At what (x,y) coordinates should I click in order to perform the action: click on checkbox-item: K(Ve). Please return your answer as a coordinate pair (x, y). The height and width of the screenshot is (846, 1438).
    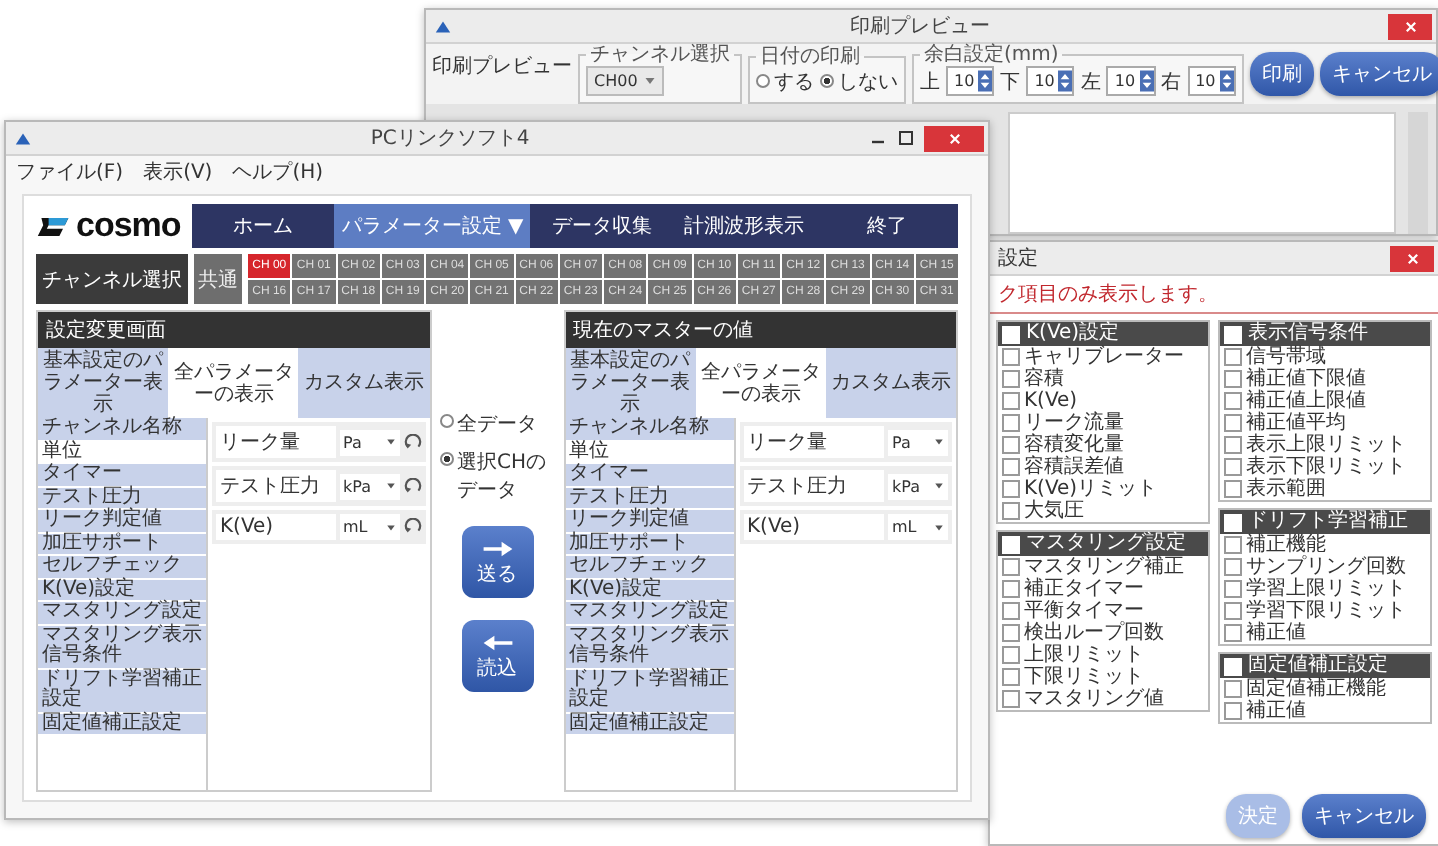
    Looking at the image, I should click on (1103, 401).